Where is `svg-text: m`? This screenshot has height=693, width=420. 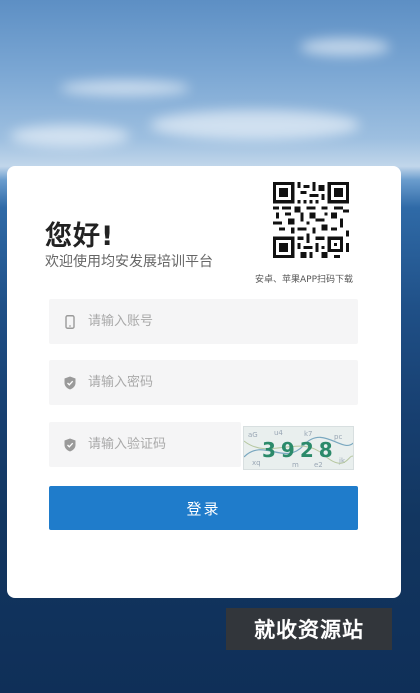 svg-text: m is located at coordinates (295, 465).